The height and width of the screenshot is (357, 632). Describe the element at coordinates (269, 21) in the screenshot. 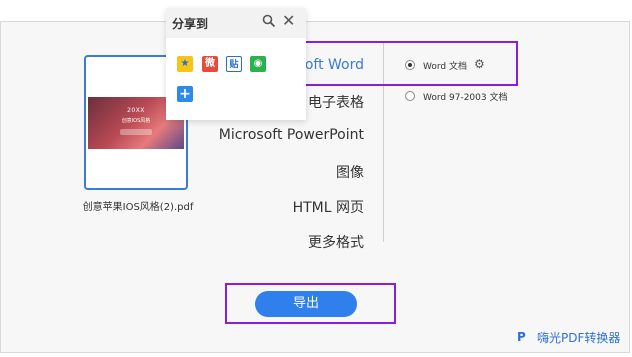

I see `search-icon` at that location.